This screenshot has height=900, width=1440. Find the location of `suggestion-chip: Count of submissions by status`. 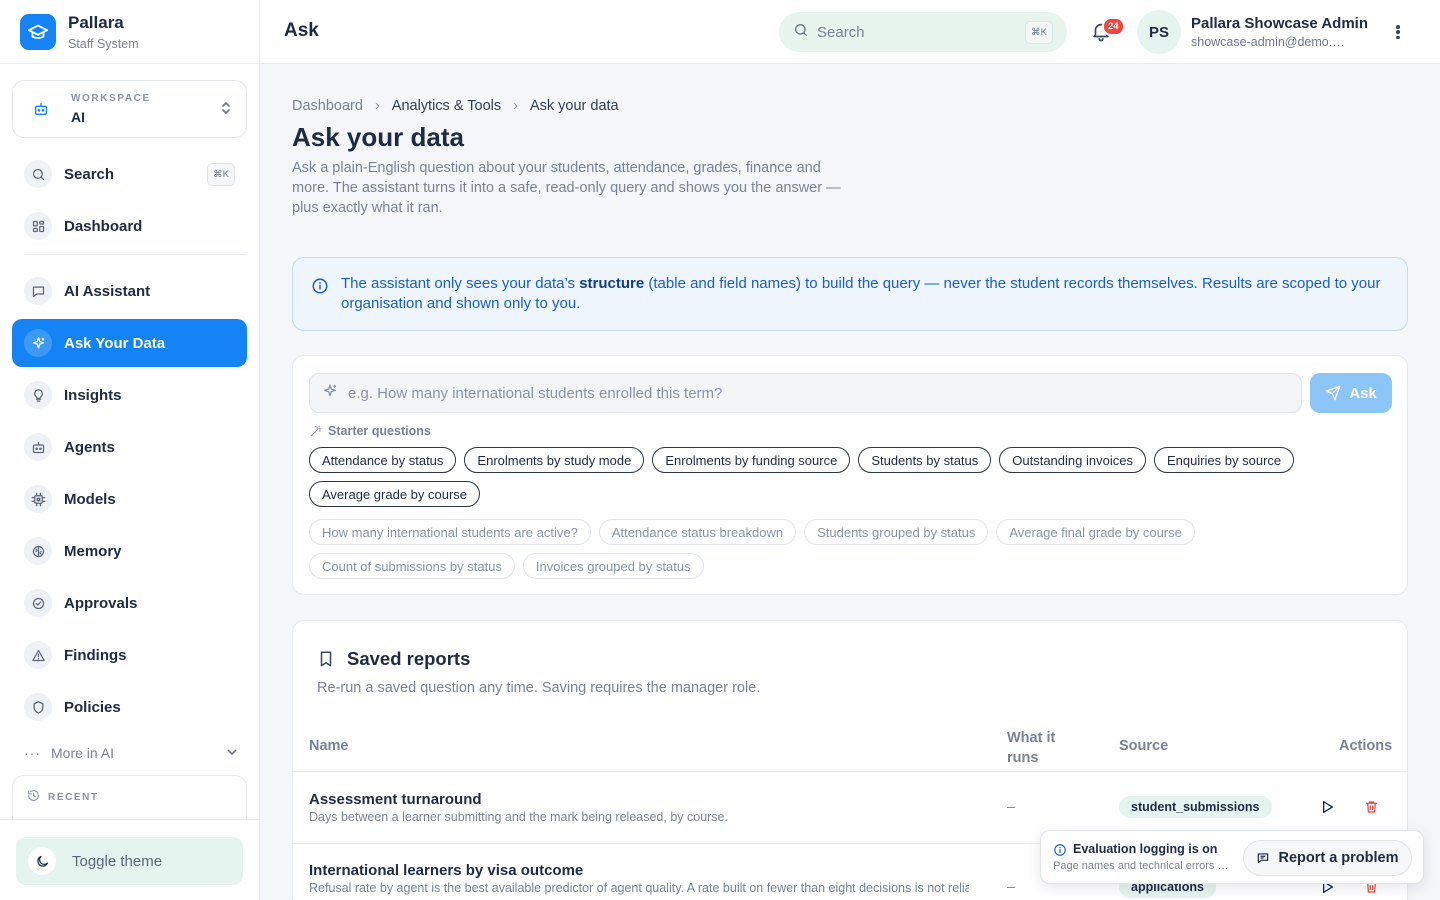

suggestion-chip: Count of submissions by status is located at coordinates (412, 566).